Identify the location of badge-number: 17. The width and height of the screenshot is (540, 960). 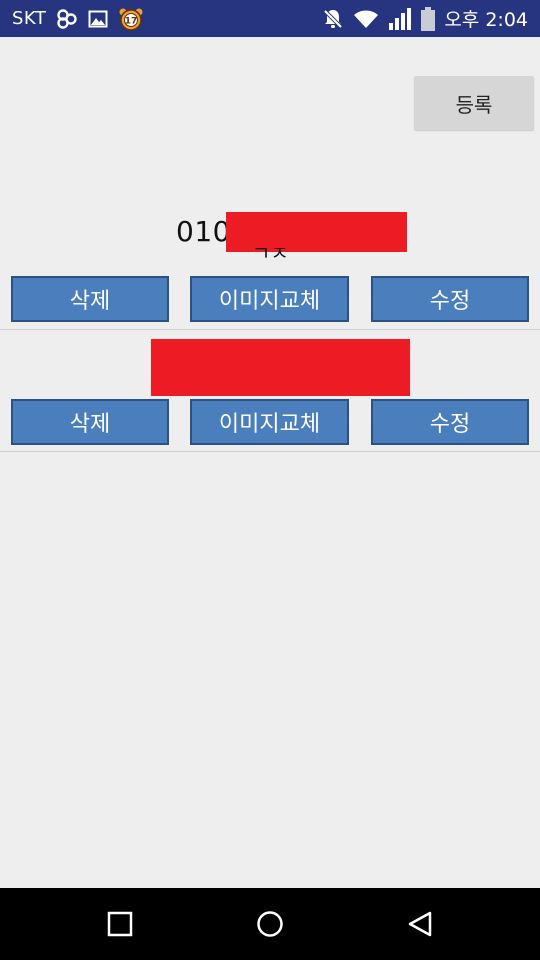
(131, 21).